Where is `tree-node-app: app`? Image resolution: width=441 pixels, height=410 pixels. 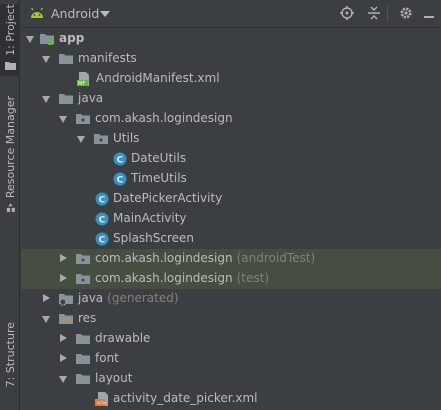
tree-node-app: app is located at coordinates (231, 39).